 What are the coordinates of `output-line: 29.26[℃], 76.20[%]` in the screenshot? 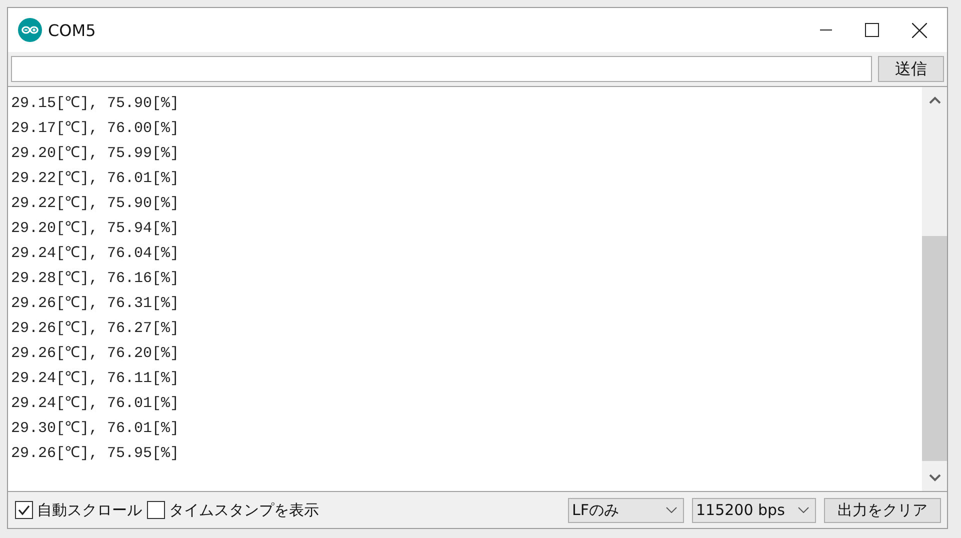 It's located at (95, 354).